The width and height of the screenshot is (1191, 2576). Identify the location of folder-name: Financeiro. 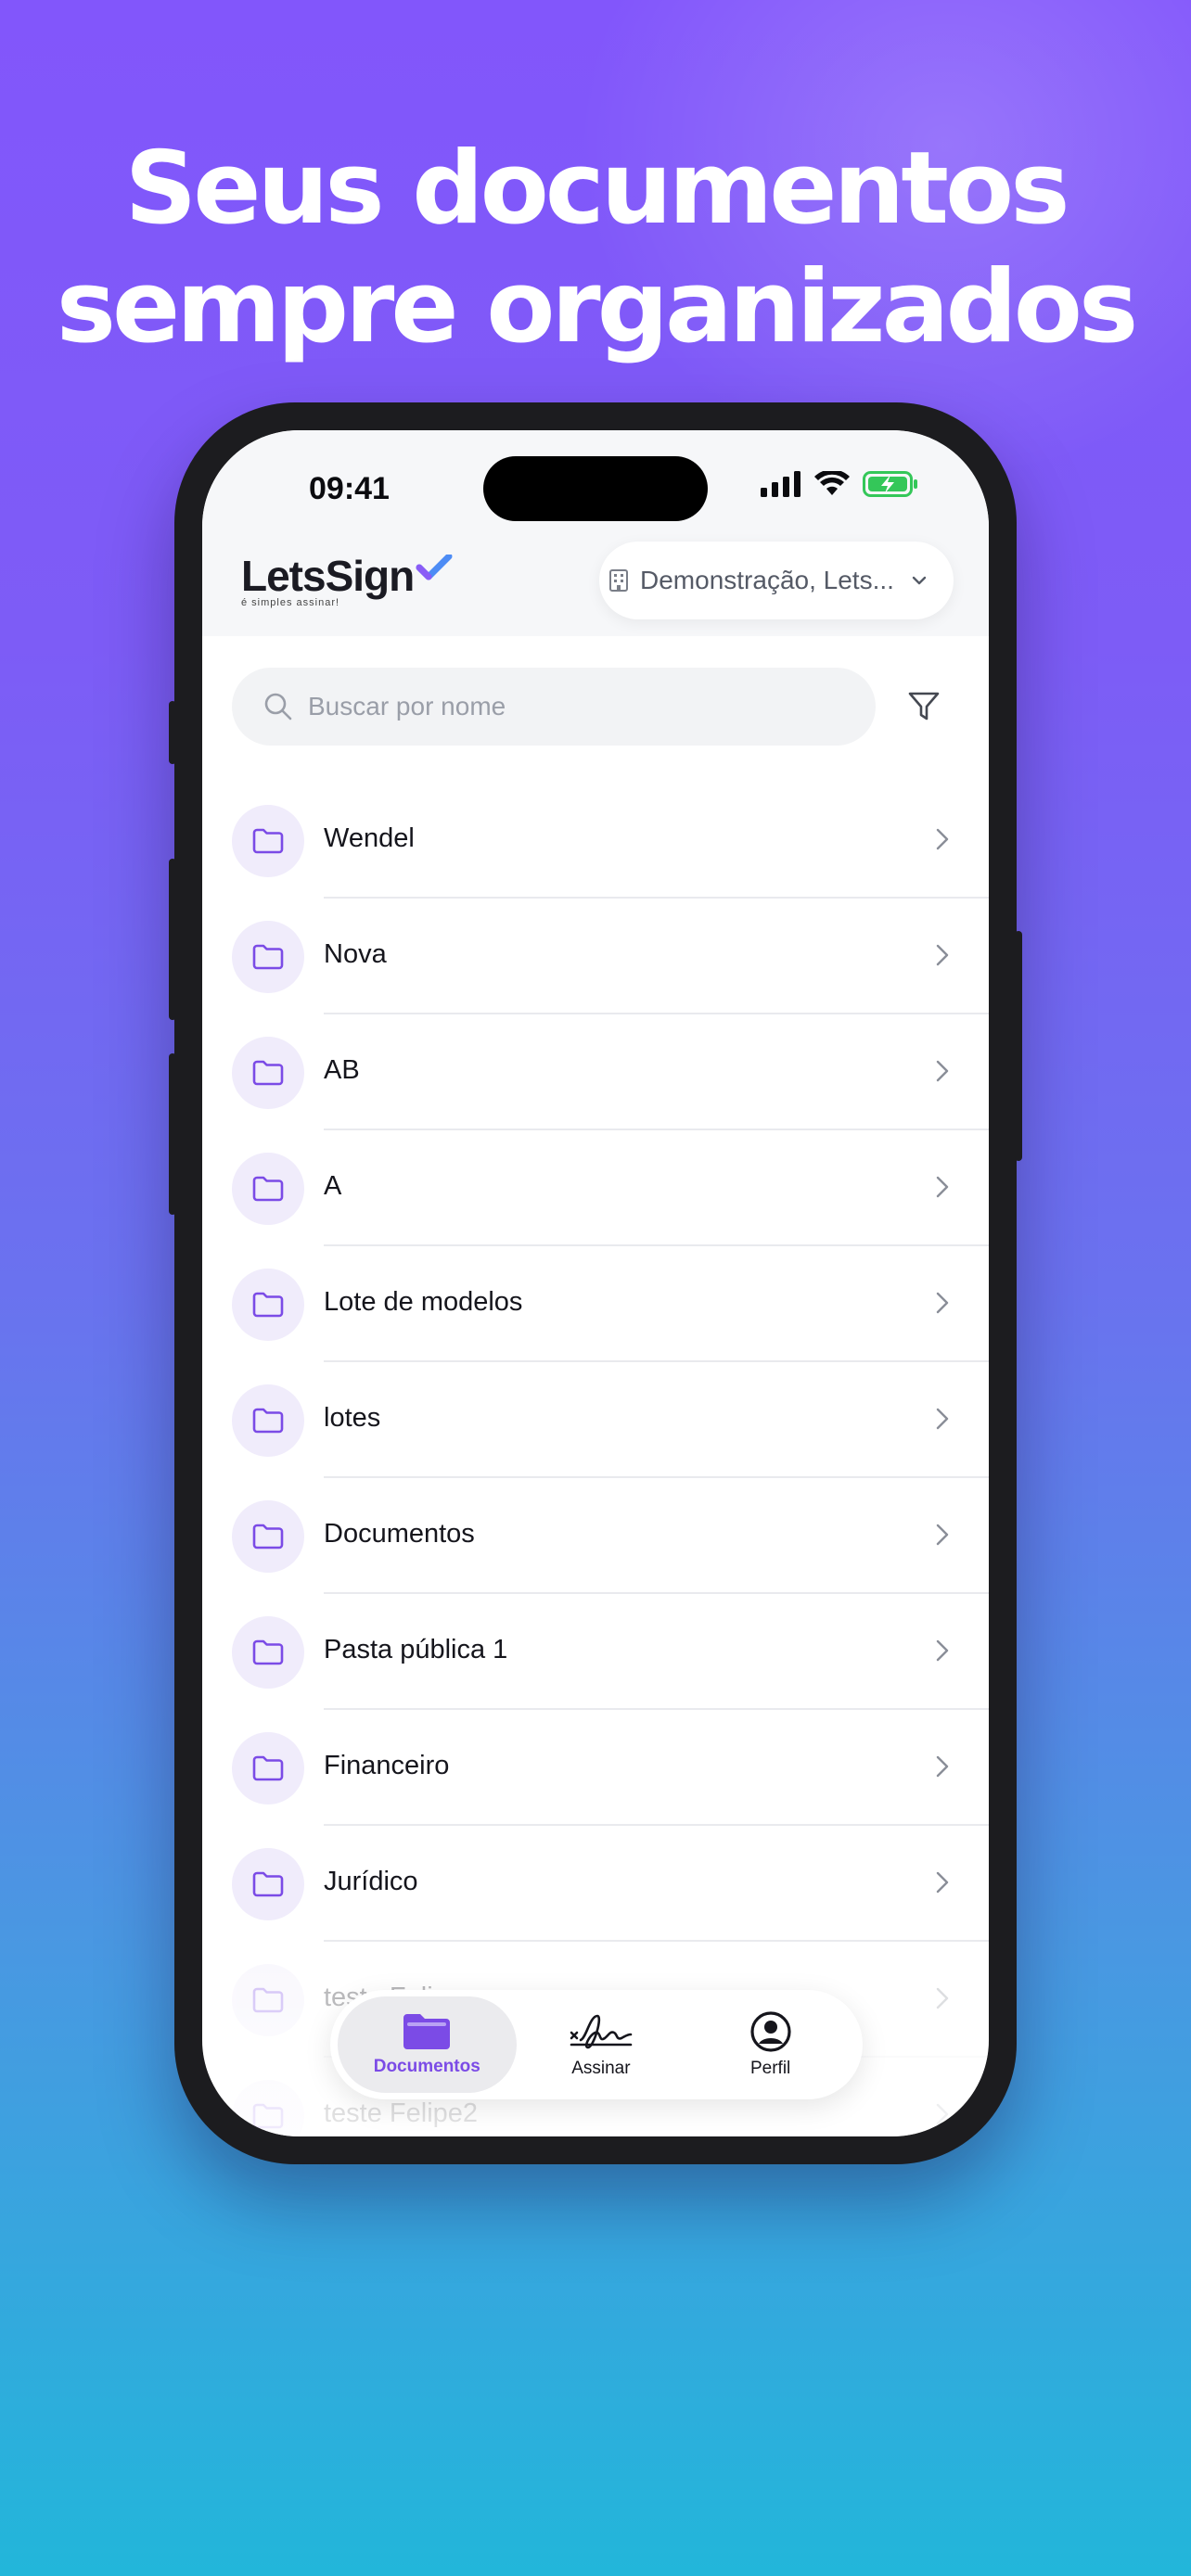
(387, 1766).